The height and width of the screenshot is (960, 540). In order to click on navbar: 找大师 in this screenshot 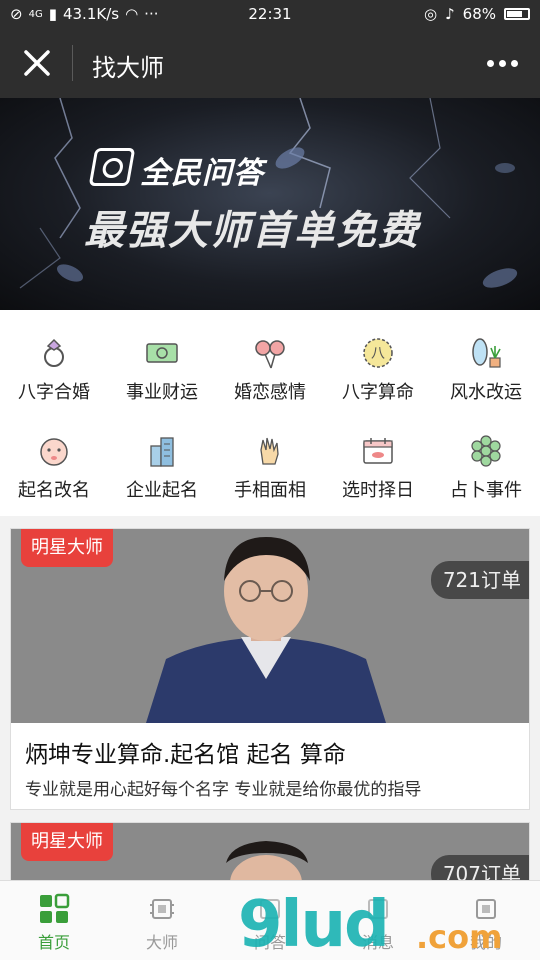, I will do `click(270, 63)`.